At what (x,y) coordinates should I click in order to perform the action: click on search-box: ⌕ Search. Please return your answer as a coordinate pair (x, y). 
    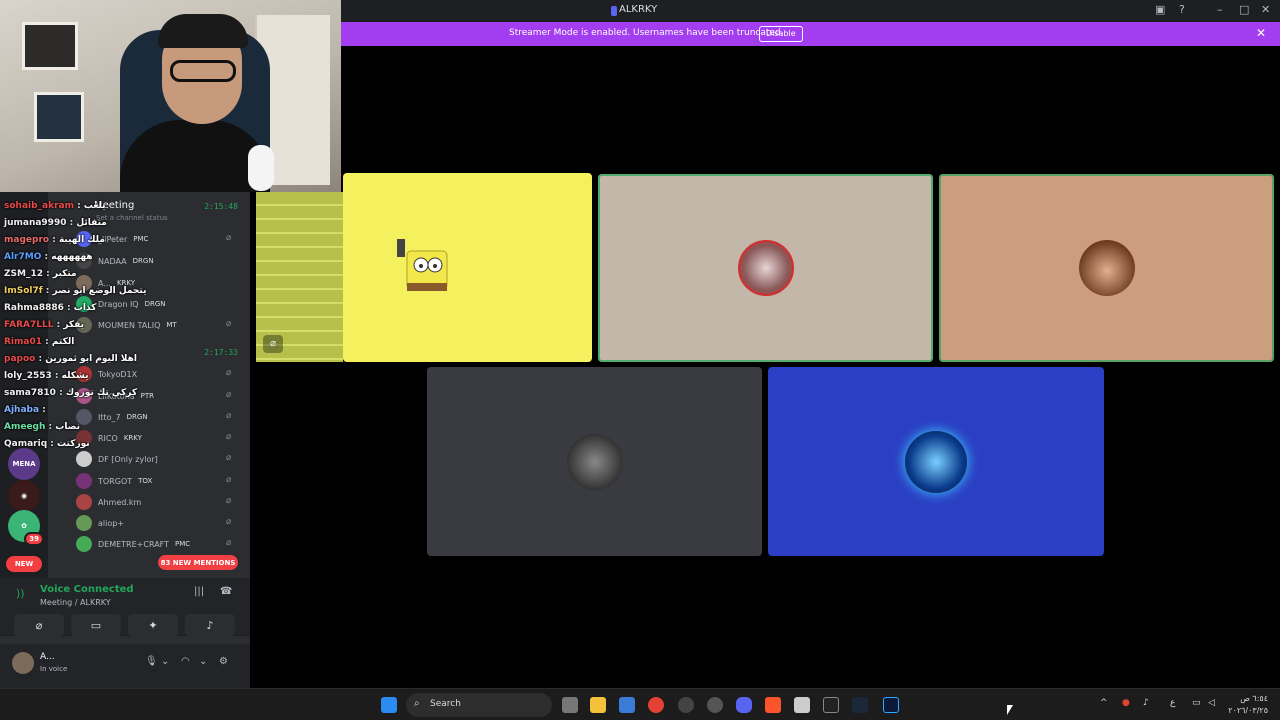
    Looking at the image, I should click on (479, 705).